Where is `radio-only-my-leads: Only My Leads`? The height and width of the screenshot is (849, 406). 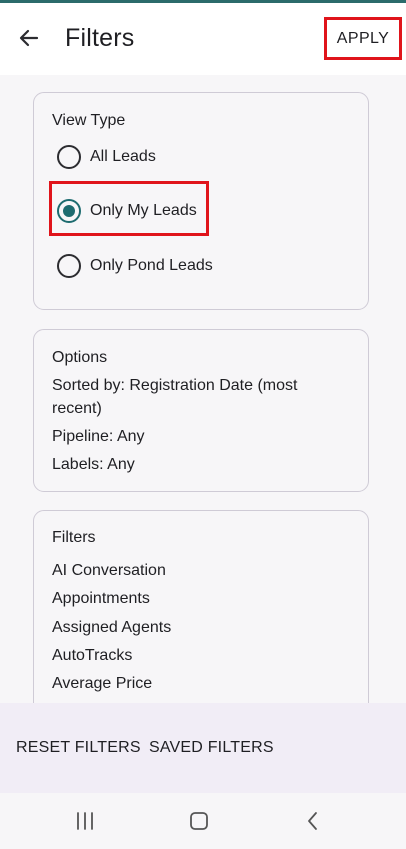 radio-only-my-leads: Only My Leads is located at coordinates (127, 211).